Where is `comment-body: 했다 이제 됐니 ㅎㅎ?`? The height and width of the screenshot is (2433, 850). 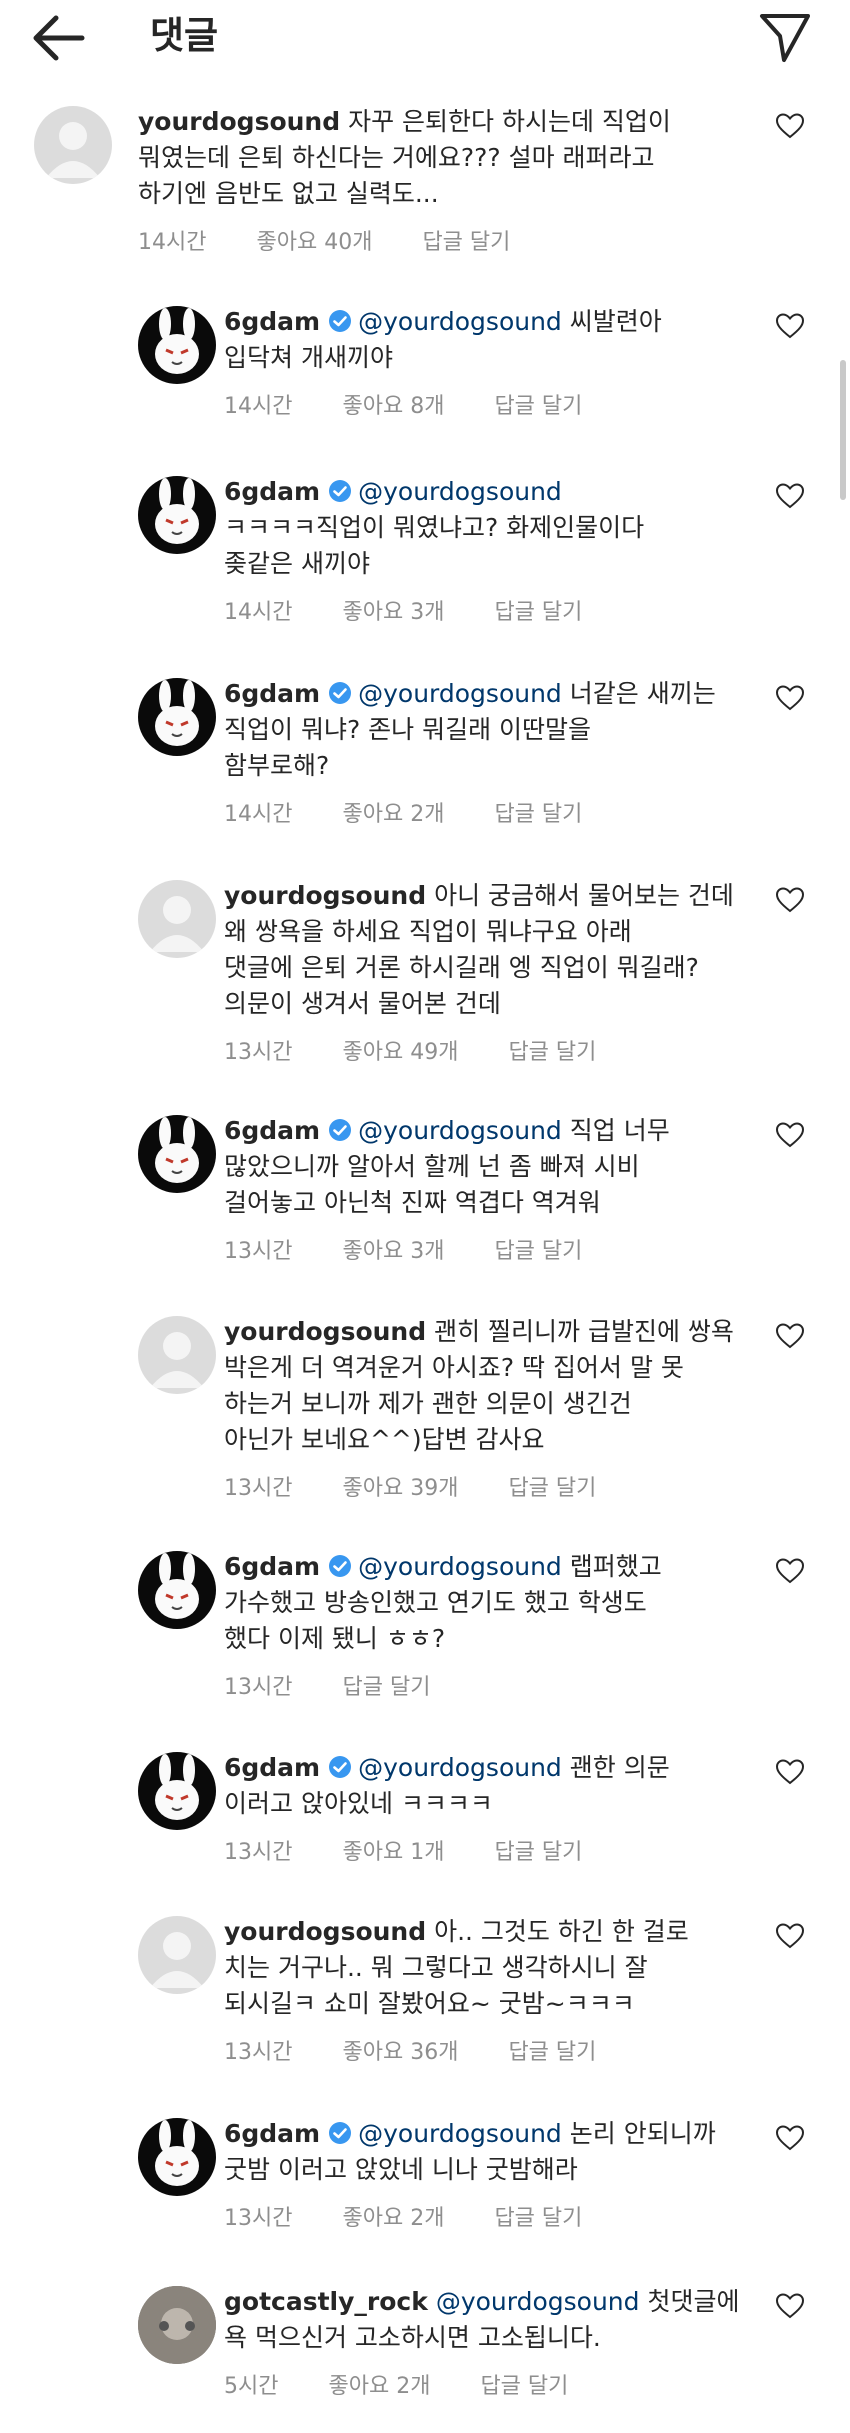
comment-body: 했다 이제 됐니 ㅎㅎ? is located at coordinates (335, 1638).